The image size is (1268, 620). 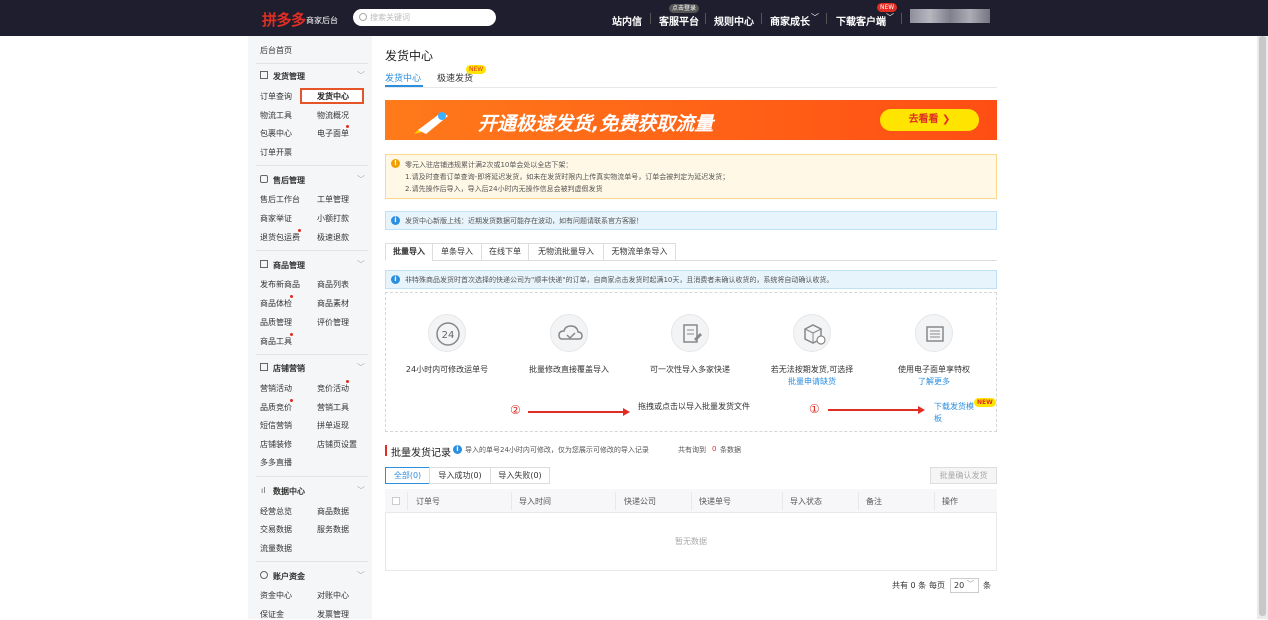 What do you see at coordinates (694, 406) in the screenshot?
I see `upload-drop-text: 拖拽或点击以导入批量发货文件` at bounding box center [694, 406].